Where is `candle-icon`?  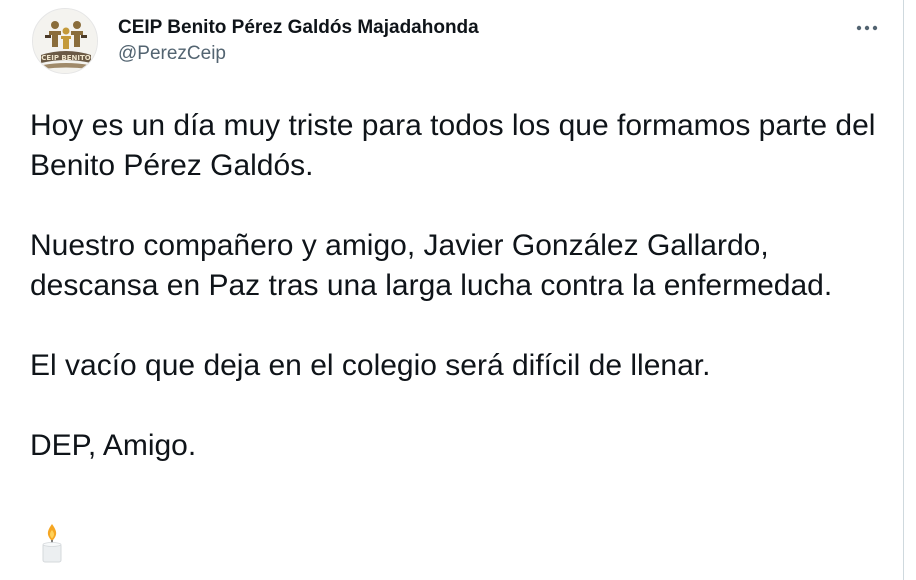
candle-icon is located at coordinates (52, 543).